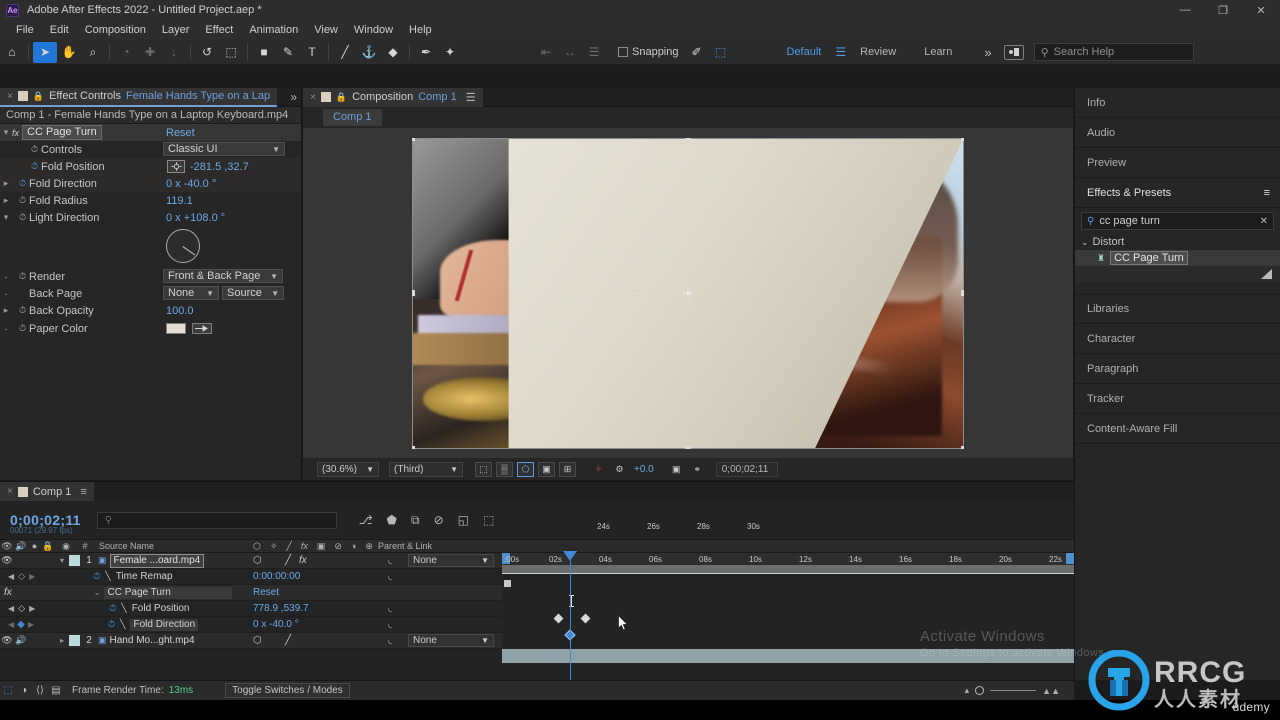 The width and height of the screenshot is (1280, 720). What do you see at coordinates (788, 569) in the screenshot?
I see `work-area-bar` at bounding box center [788, 569].